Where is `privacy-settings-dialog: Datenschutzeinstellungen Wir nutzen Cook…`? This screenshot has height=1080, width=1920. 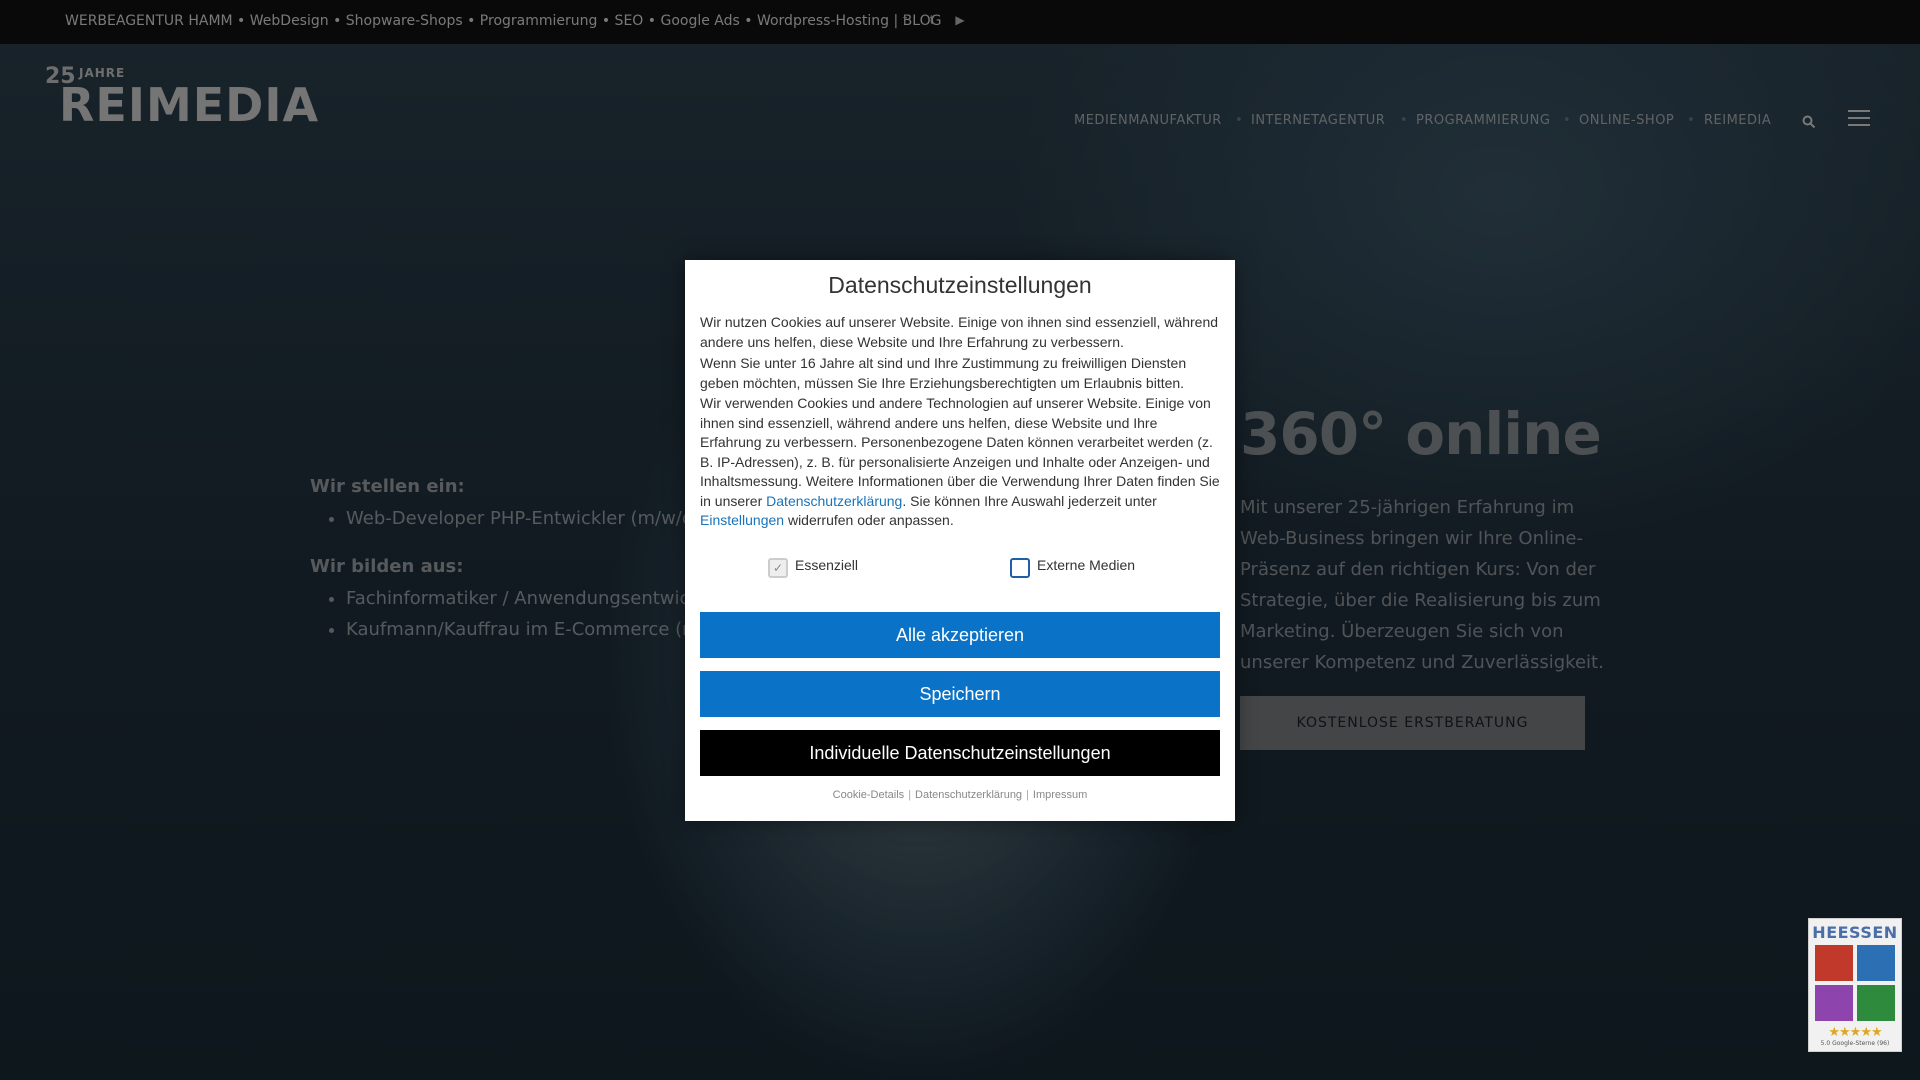
privacy-settings-dialog: Datenschutzeinstellungen Wir nutzen Cook… is located at coordinates (960, 540).